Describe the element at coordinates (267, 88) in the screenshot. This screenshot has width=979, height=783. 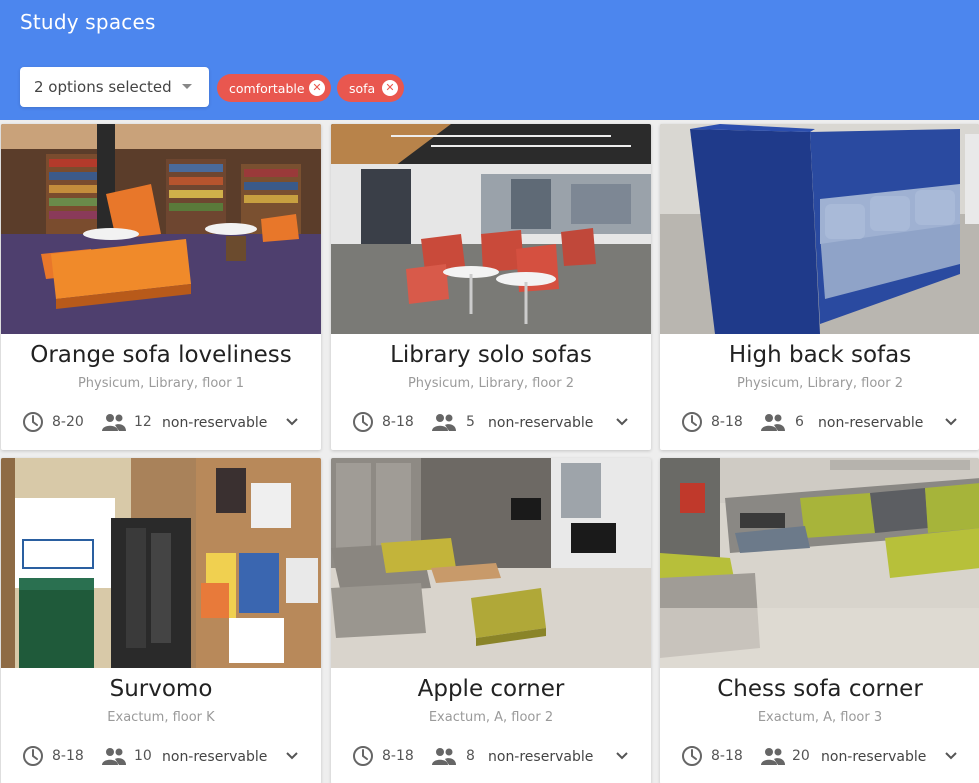
I see `chip-label: comfortable` at that location.